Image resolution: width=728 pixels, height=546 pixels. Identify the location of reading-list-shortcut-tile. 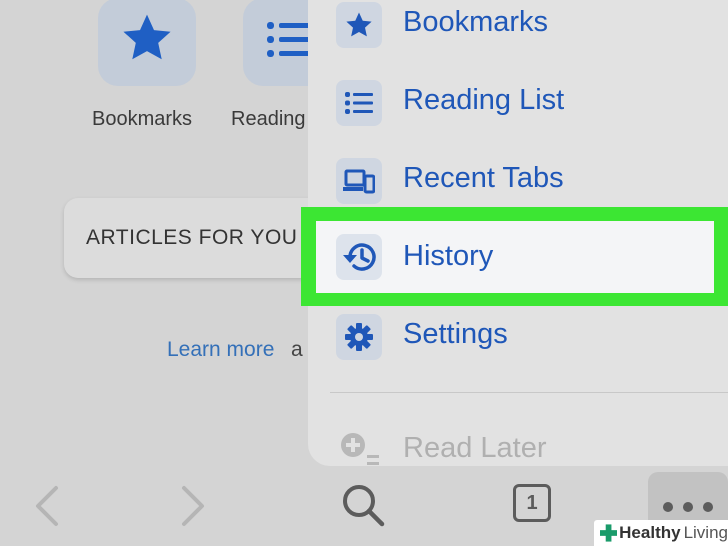
(278, 43).